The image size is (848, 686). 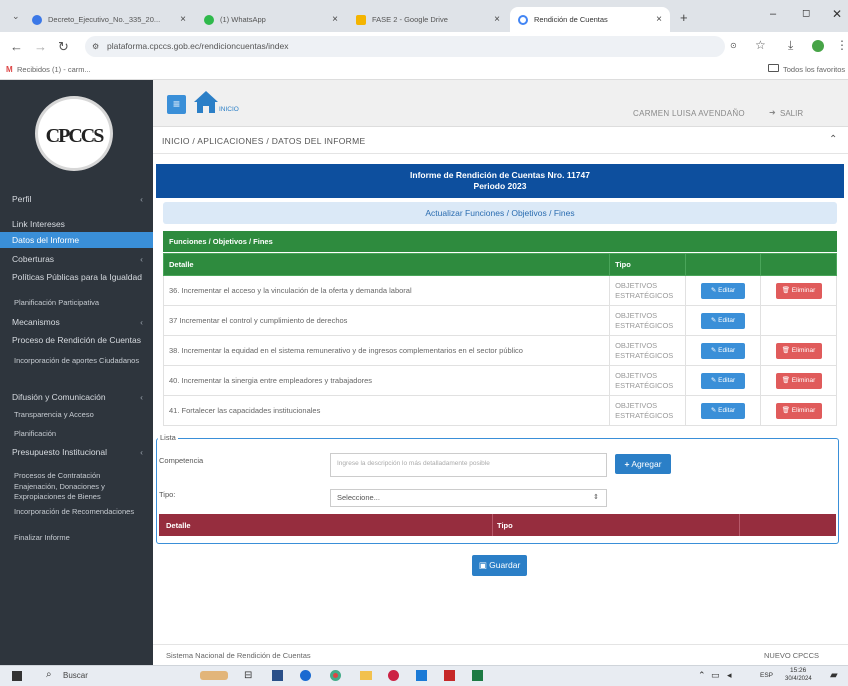 I want to click on tipo-cell: OBJETIVOS ESTRATÉGICOS, so click(x=648, y=380).